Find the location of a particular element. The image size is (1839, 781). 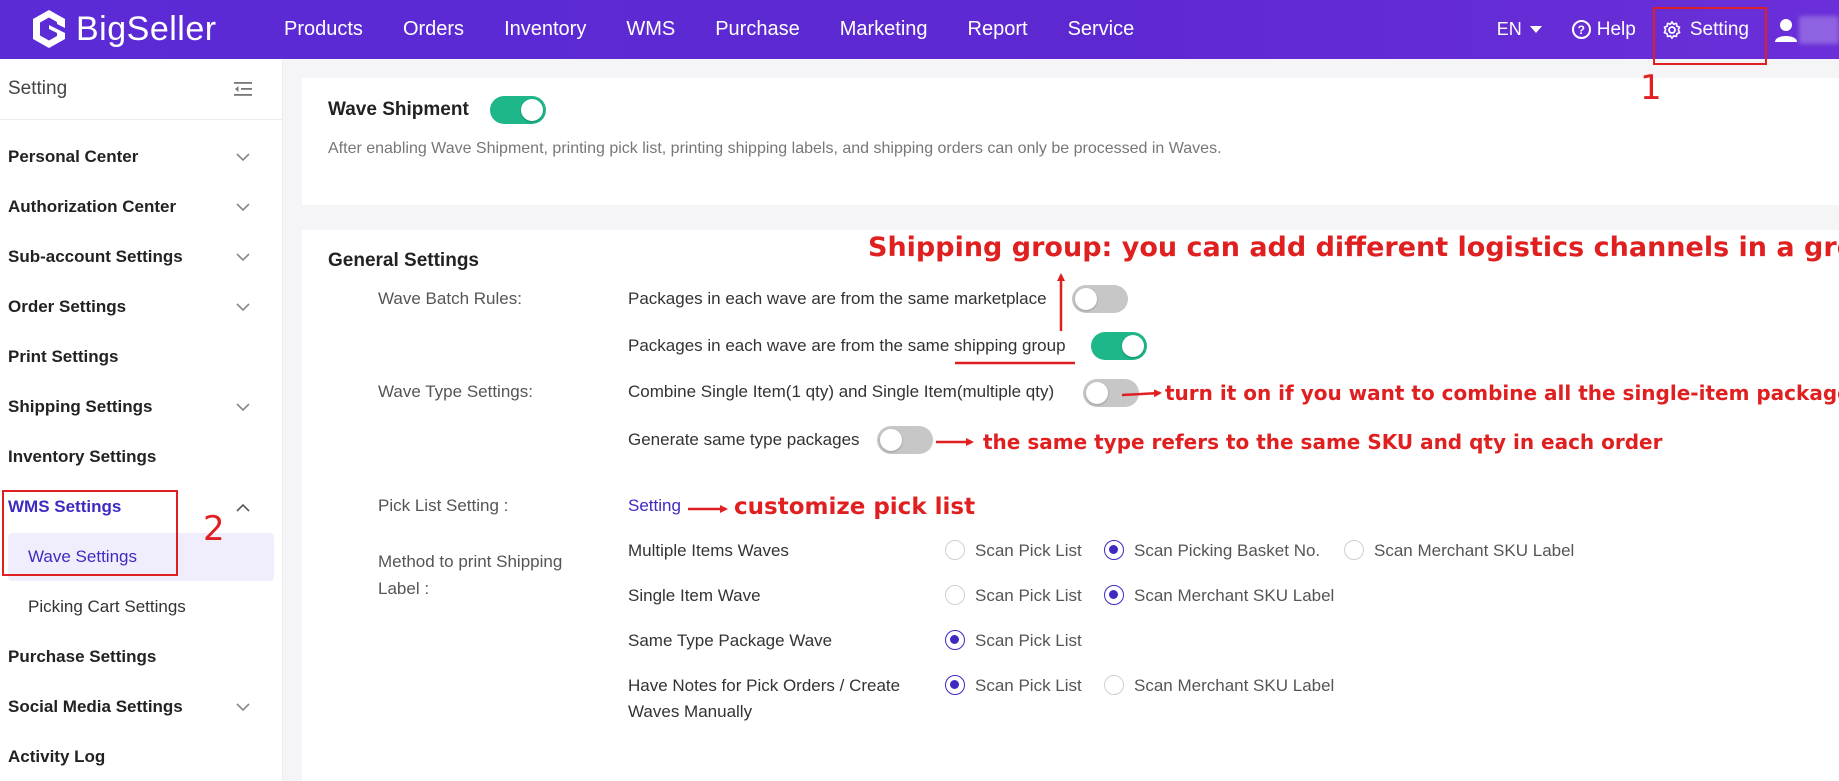

arrow-combine is located at coordinates (1141, 393).